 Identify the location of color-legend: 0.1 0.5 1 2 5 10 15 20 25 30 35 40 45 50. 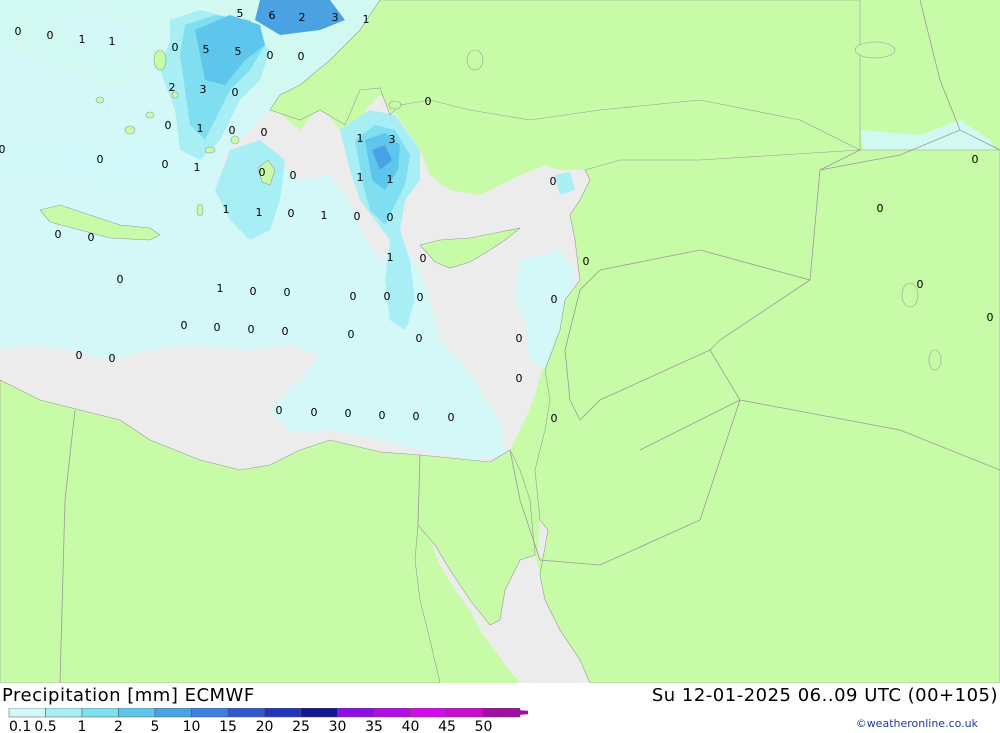
(268, 720).